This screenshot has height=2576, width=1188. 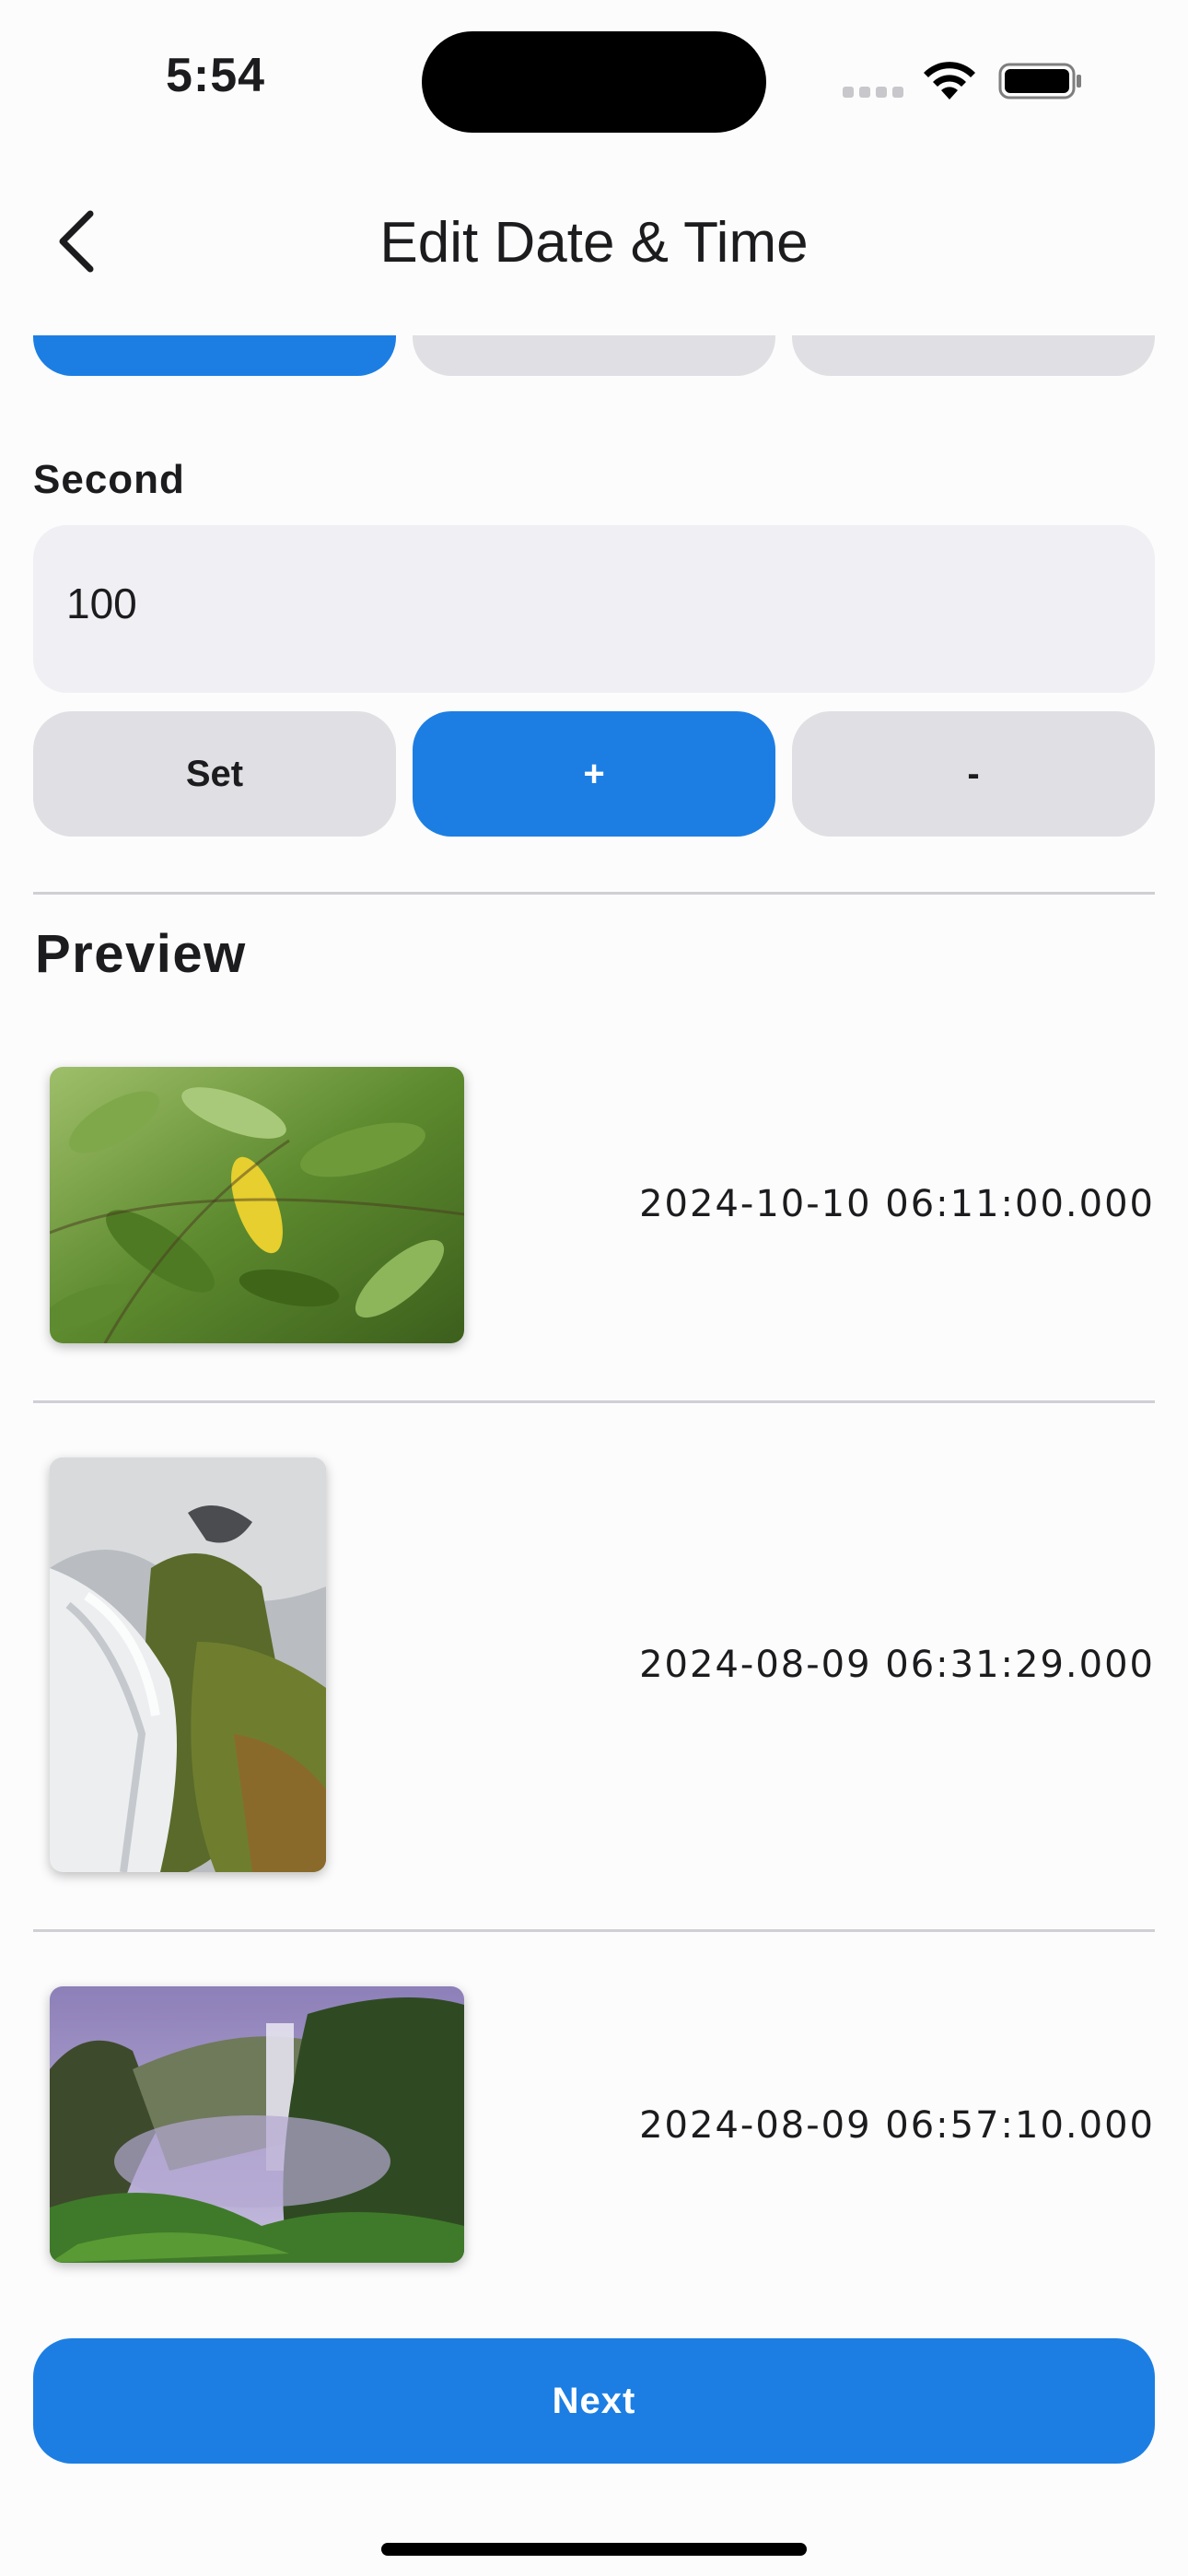 What do you see at coordinates (594, 2549) in the screenshot?
I see `home-indicator` at bounding box center [594, 2549].